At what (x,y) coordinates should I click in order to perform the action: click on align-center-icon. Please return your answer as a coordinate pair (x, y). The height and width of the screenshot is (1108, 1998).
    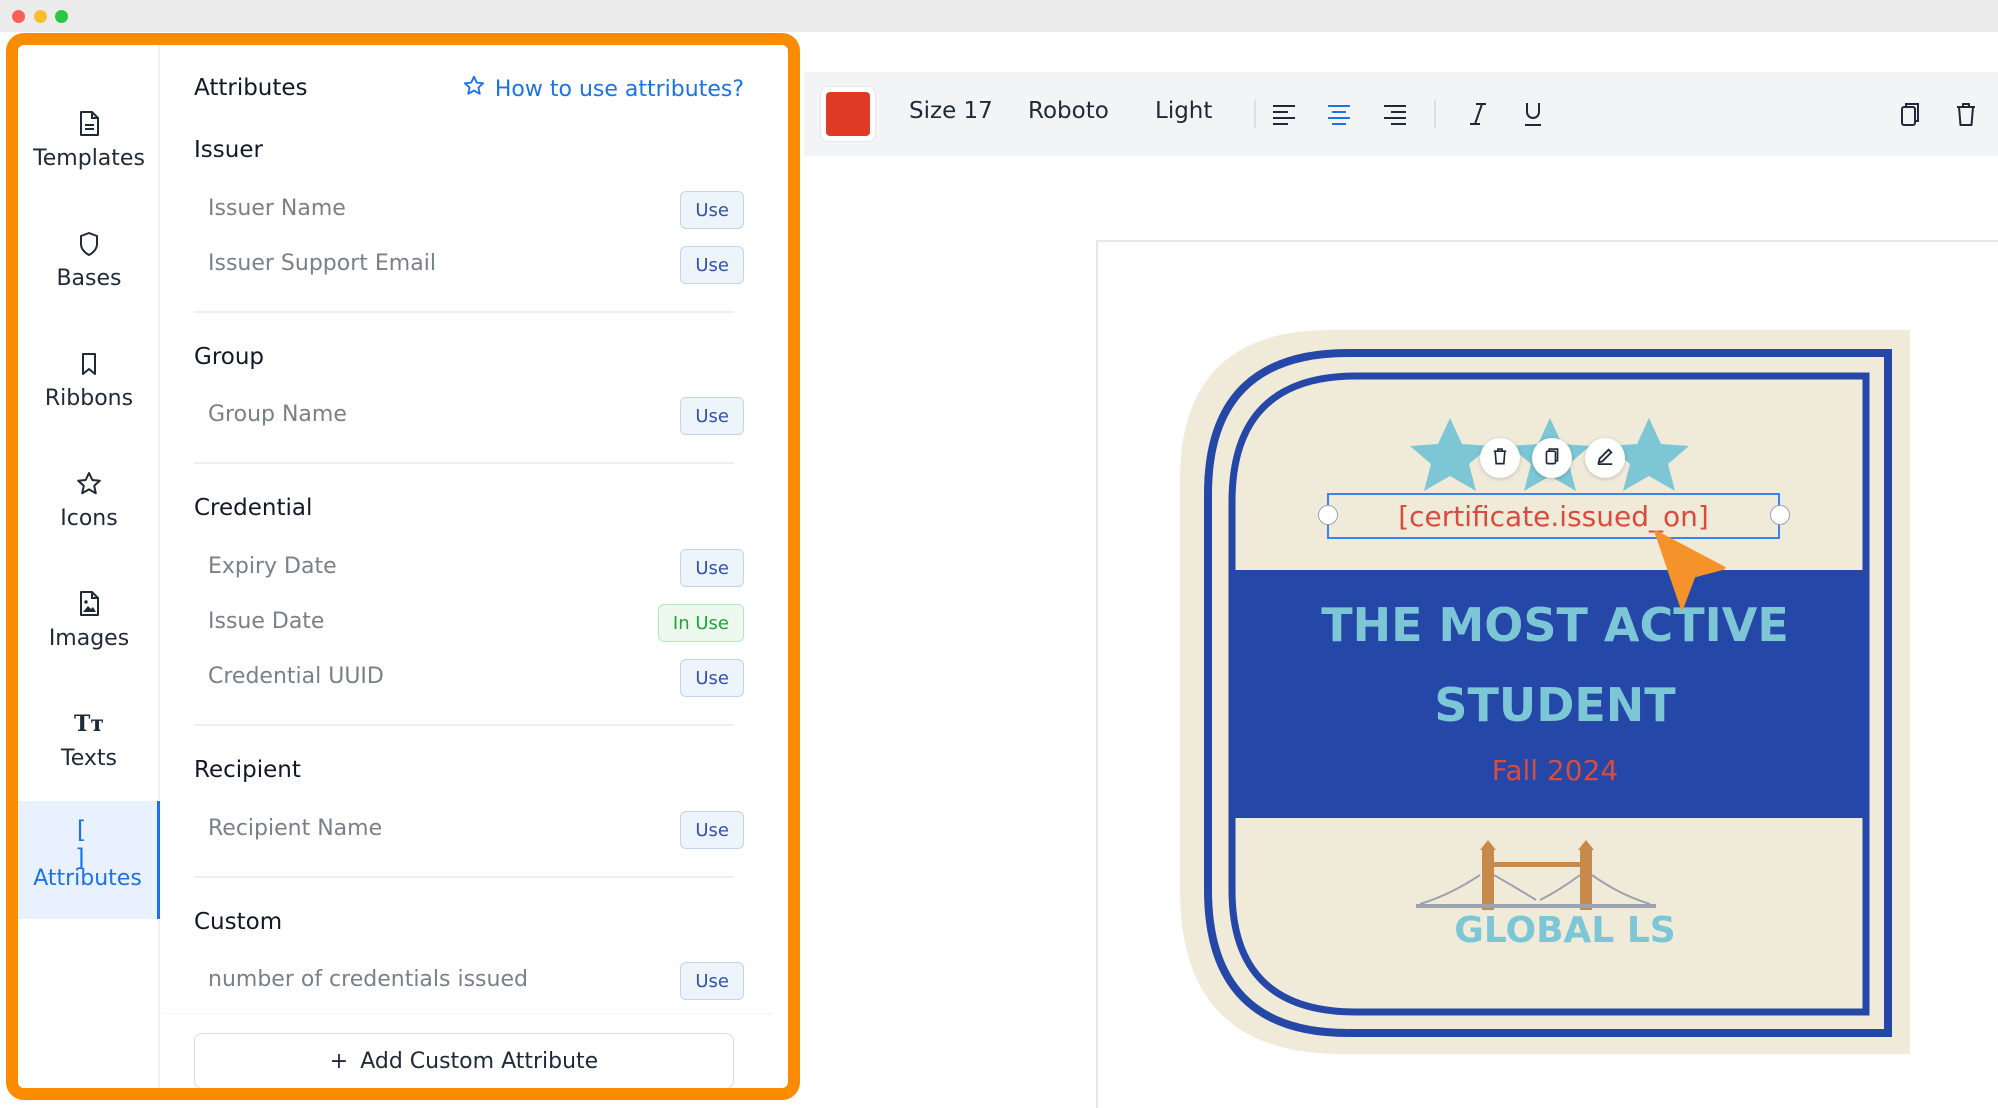
    Looking at the image, I should click on (1339, 114).